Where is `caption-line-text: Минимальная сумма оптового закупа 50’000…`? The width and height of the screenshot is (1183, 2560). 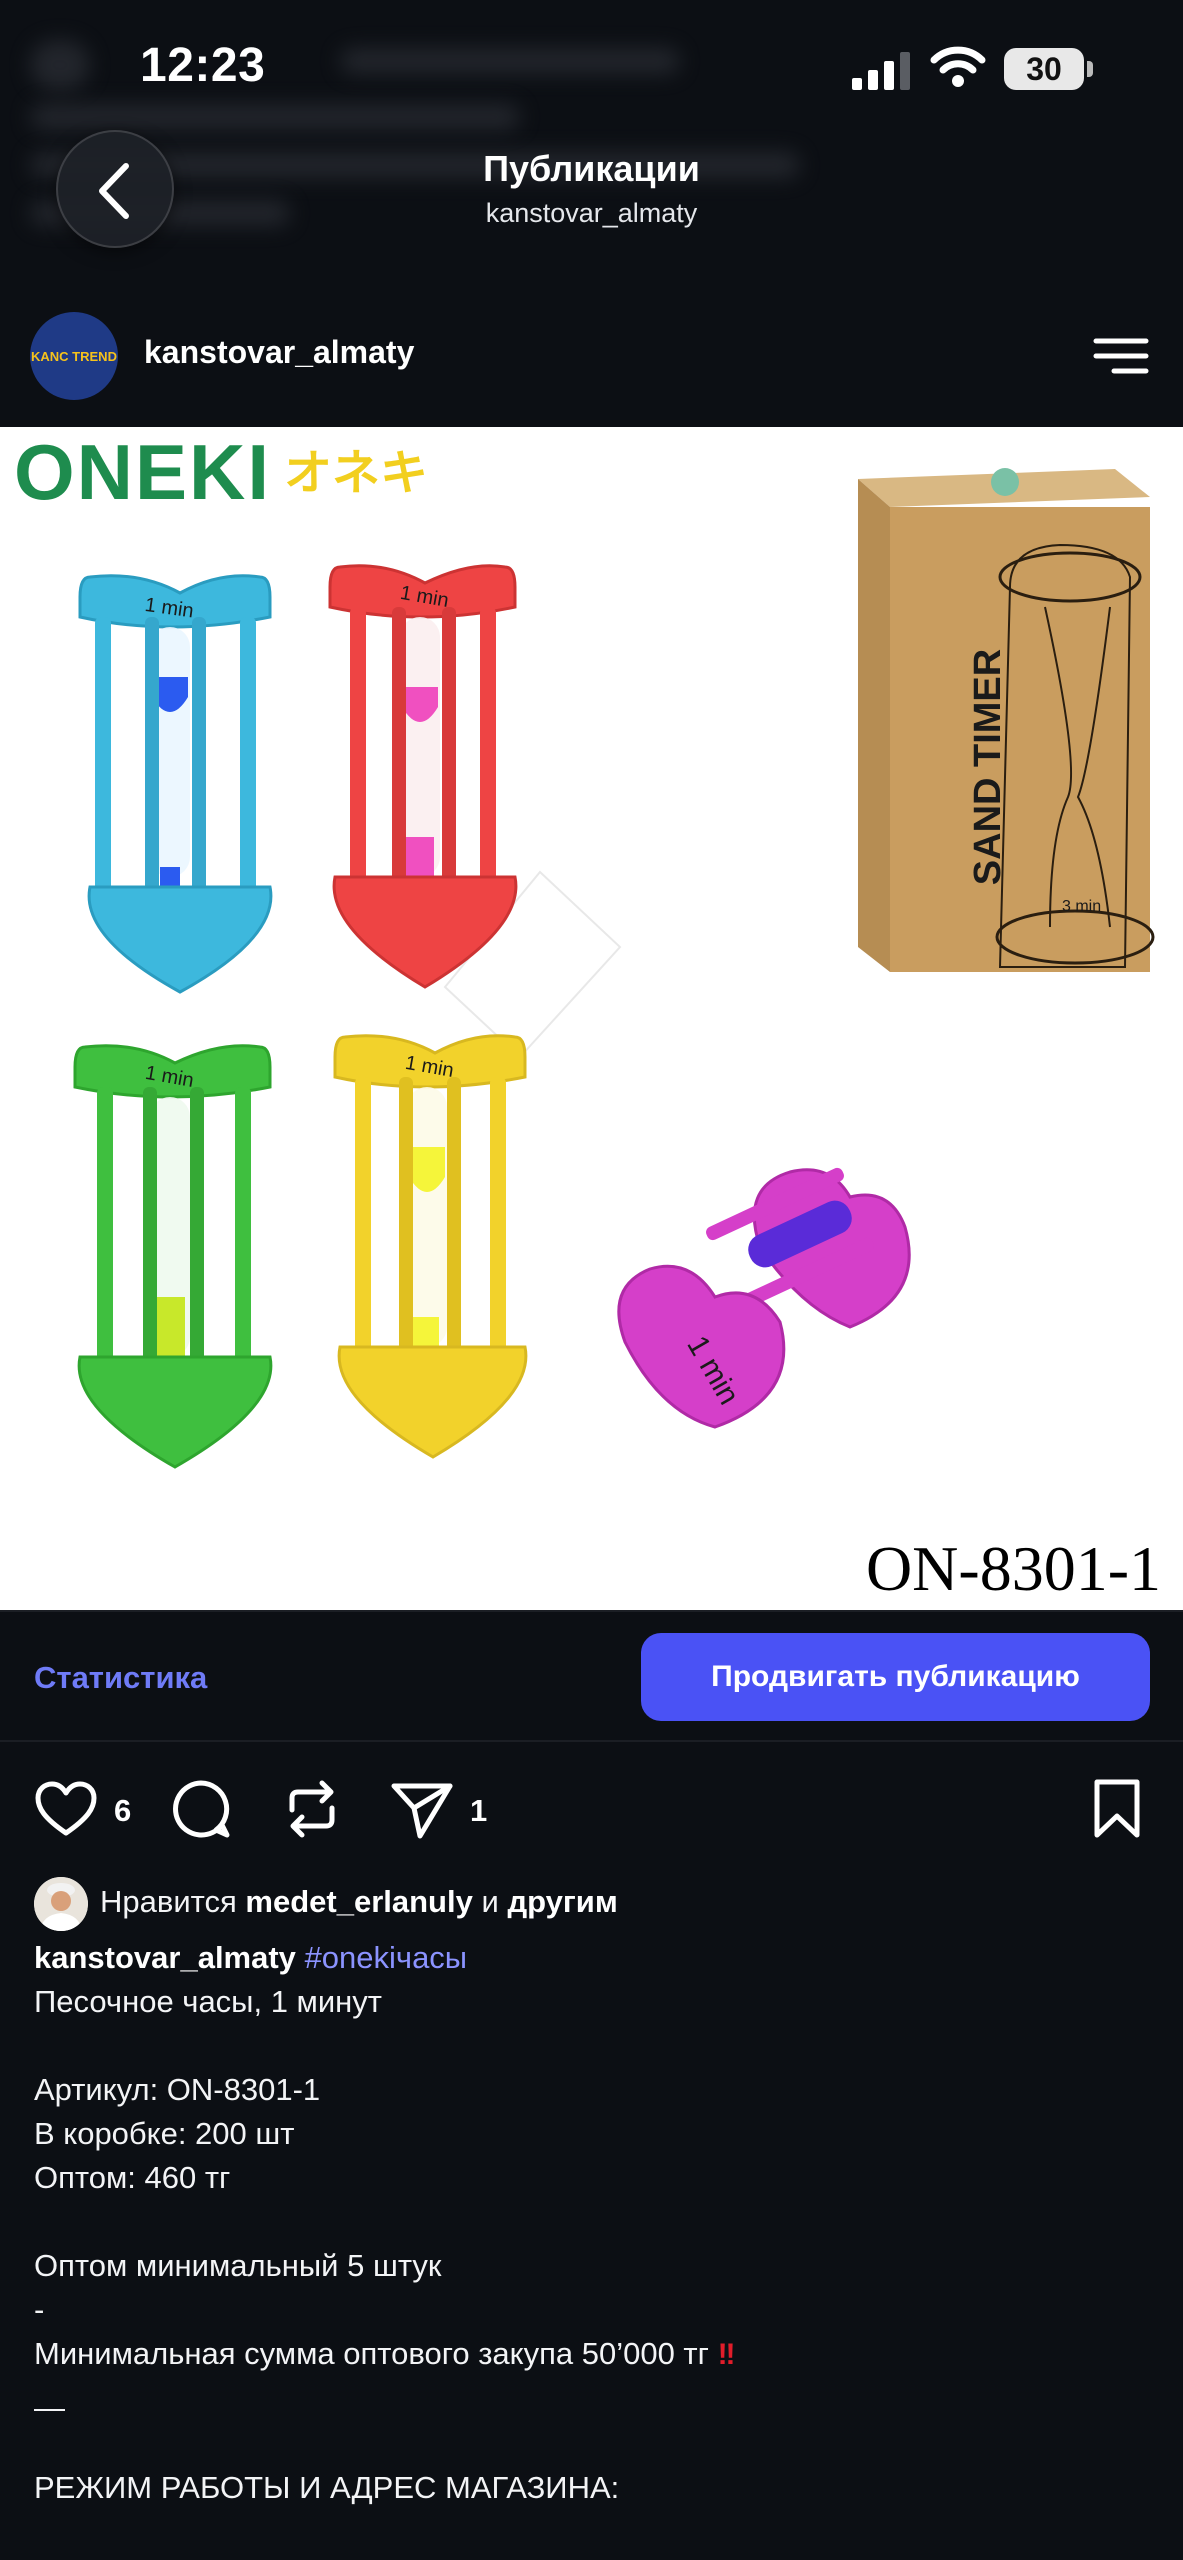
caption-line-text: Минимальная сумма оптового закупа 50’000… is located at coordinates (371, 2353).